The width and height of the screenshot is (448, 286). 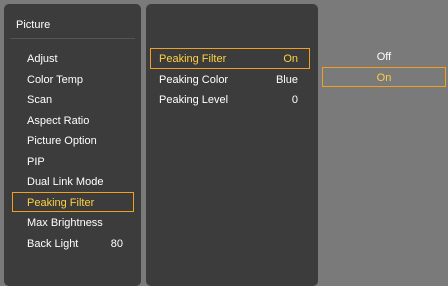 What do you see at coordinates (40, 100) in the screenshot?
I see `menu-item-label: Scan` at bounding box center [40, 100].